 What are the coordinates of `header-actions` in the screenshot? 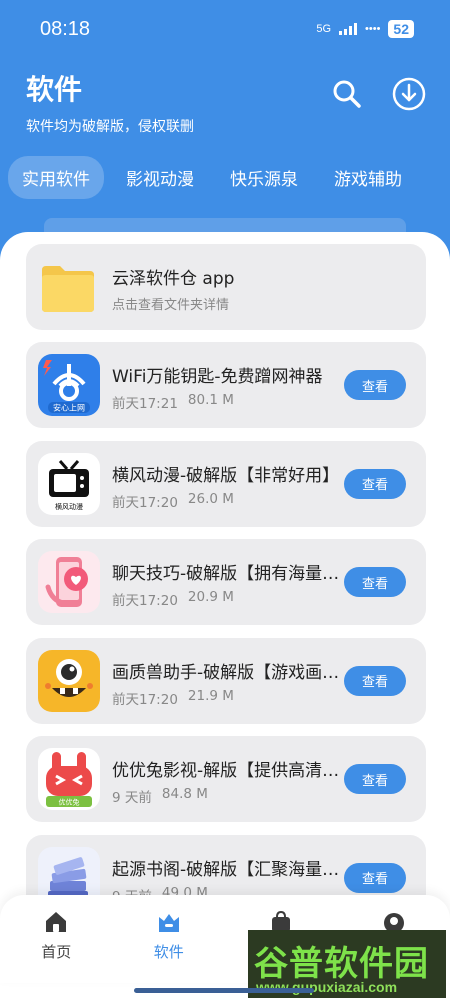 It's located at (378, 94).